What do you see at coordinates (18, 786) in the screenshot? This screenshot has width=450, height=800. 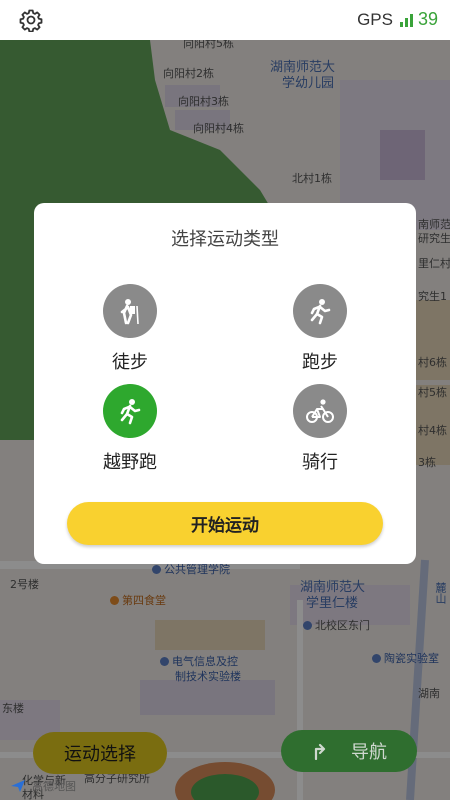 I see `navigation-arrow-icon` at bounding box center [18, 786].